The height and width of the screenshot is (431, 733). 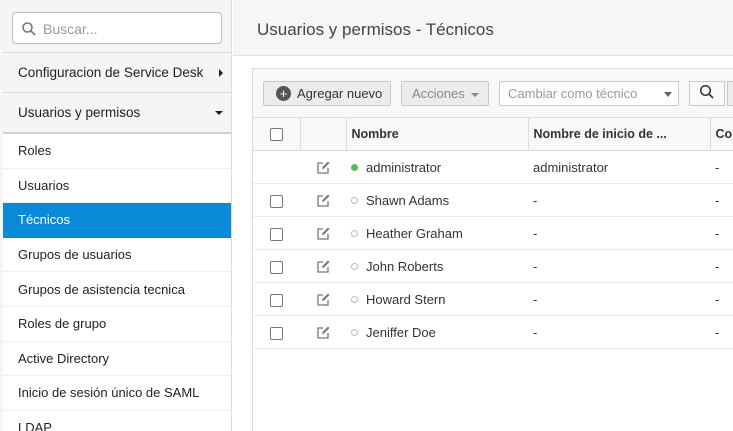 What do you see at coordinates (668, 94) in the screenshot?
I see `dropdown-arrow-icon` at bounding box center [668, 94].